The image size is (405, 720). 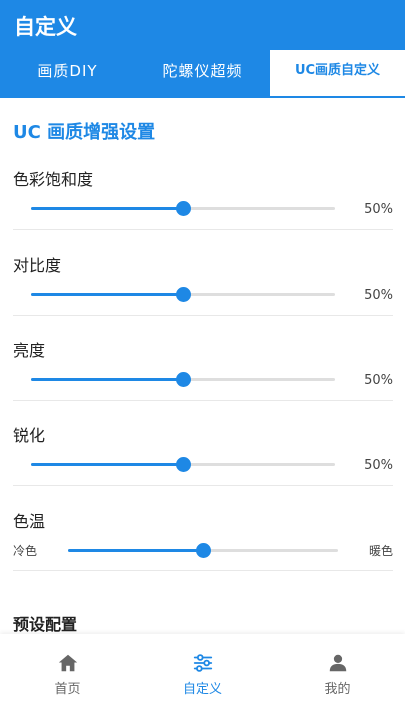 I want to click on color-temperature-setting: 色温 冷色 暖色, so click(x=203, y=536).